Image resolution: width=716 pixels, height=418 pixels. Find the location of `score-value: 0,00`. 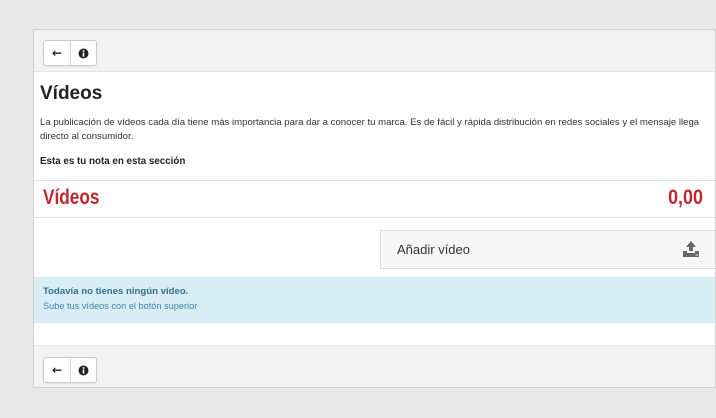

score-value: 0,00 is located at coordinates (685, 197).